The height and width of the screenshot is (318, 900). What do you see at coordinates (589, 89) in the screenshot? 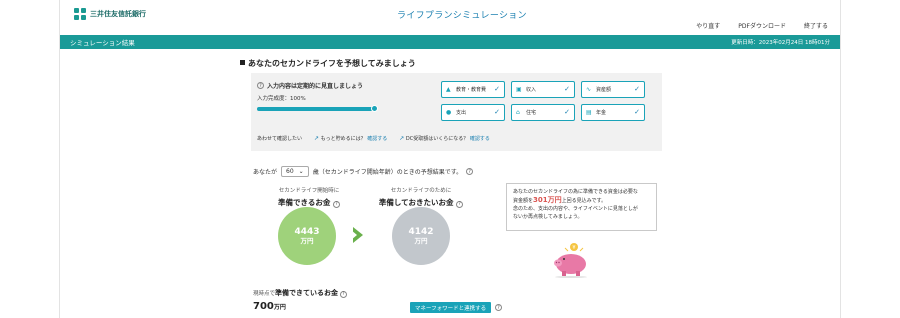
I see `chart-icon: ∿` at bounding box center [589, 89].